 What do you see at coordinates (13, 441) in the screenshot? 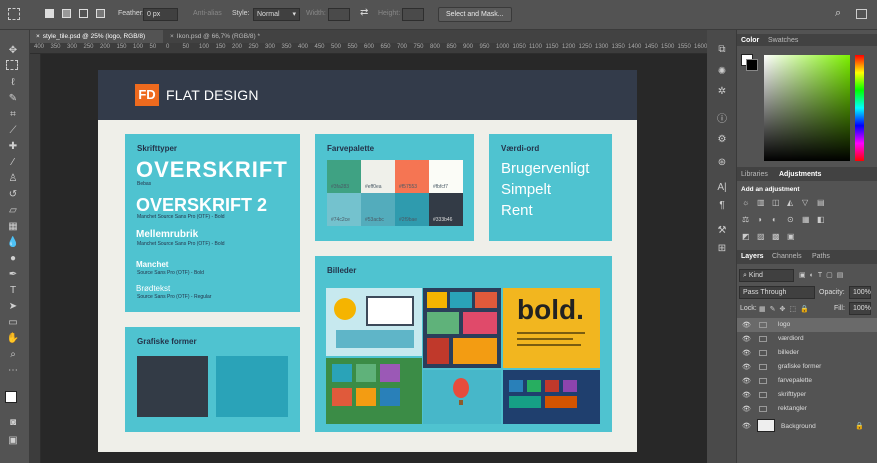
I see `screen-mode-icon: ▣` at bounding box center [13, 441].